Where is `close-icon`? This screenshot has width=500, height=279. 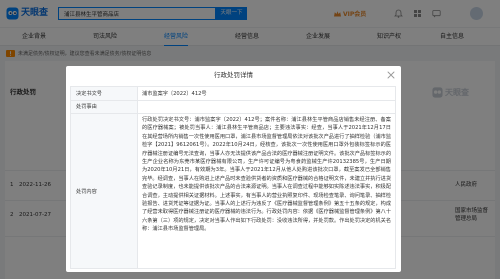 close-icon is located at coordinates (391, 75).